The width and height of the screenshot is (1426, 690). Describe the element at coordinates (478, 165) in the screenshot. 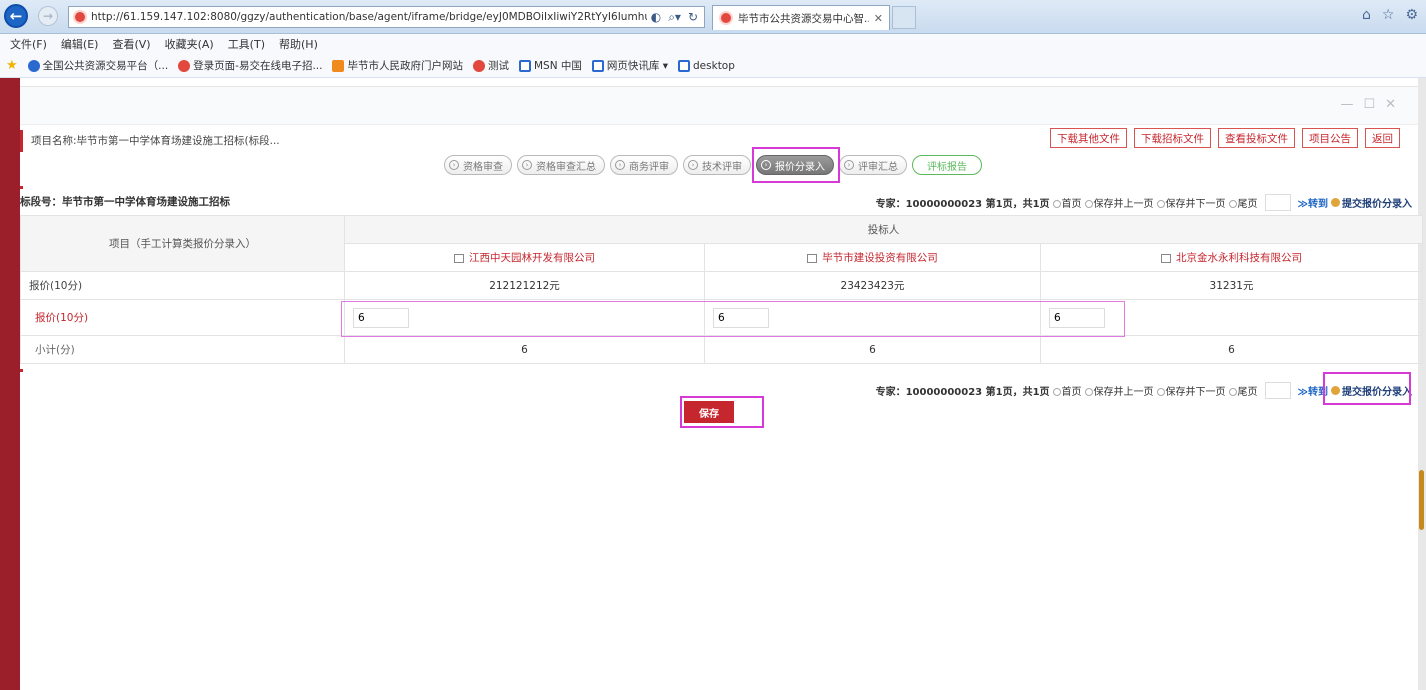

I see `step-qualification: › 资格审查` at that location.